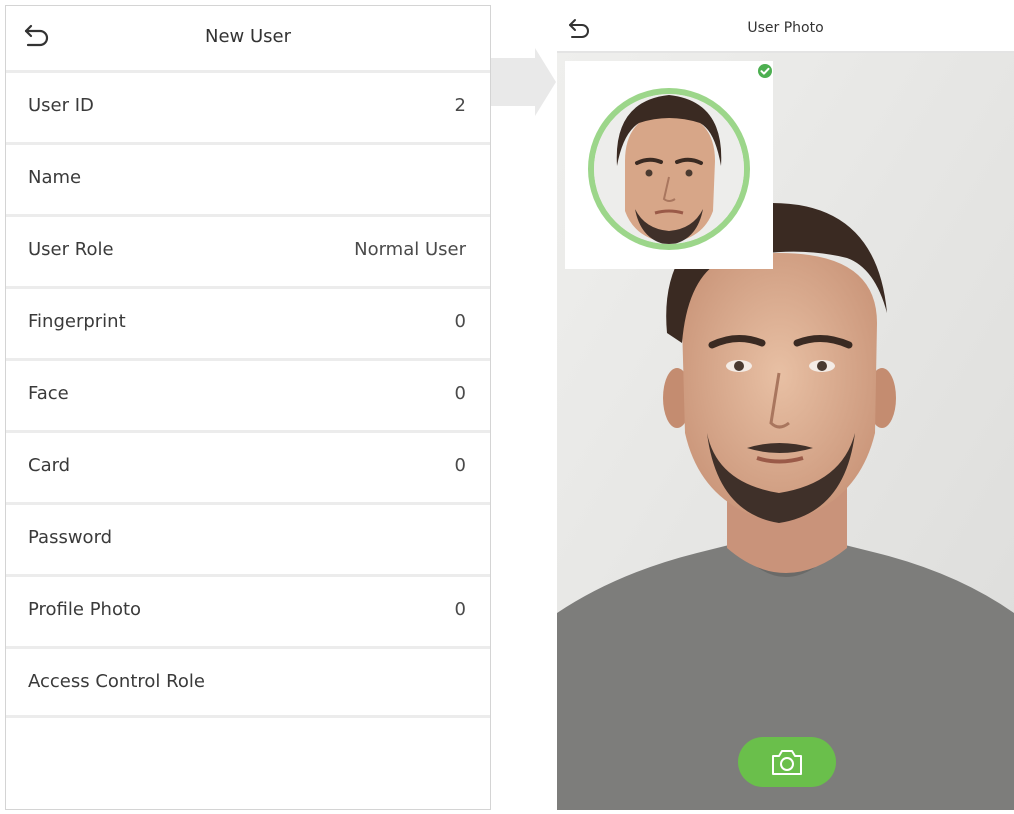 The height and width of the screenshot is (814, 1014). Describe the element at coordinates (85, 609) in the screenshot. I see `row-label: Profile Photo` at that location.